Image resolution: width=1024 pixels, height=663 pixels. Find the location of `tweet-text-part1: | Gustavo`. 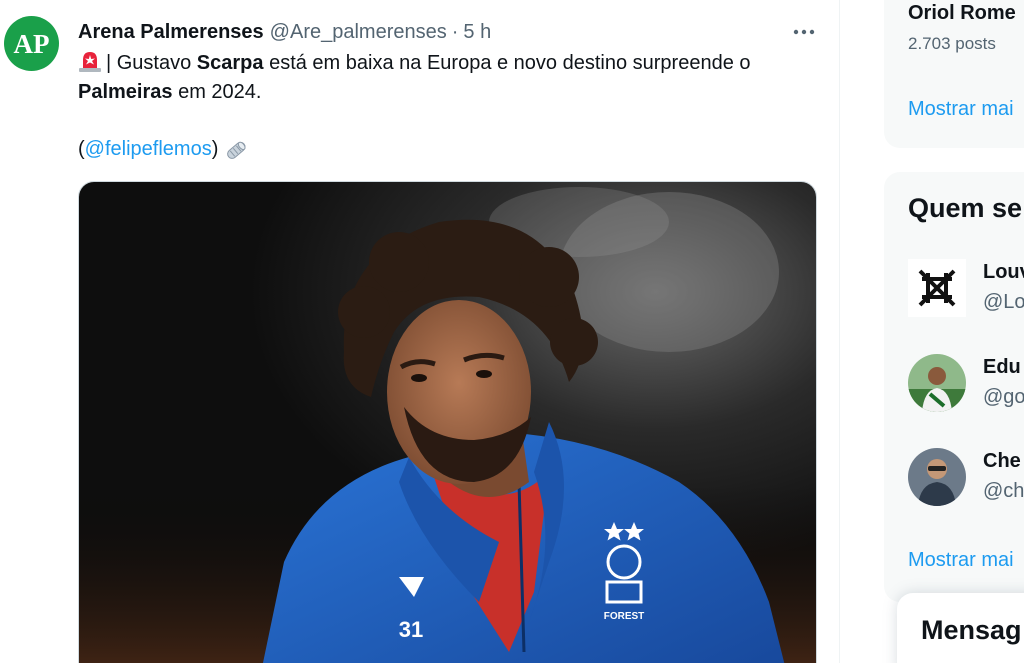

tweet-text-part1: | Gustavo is located at coordinates (151, 63).